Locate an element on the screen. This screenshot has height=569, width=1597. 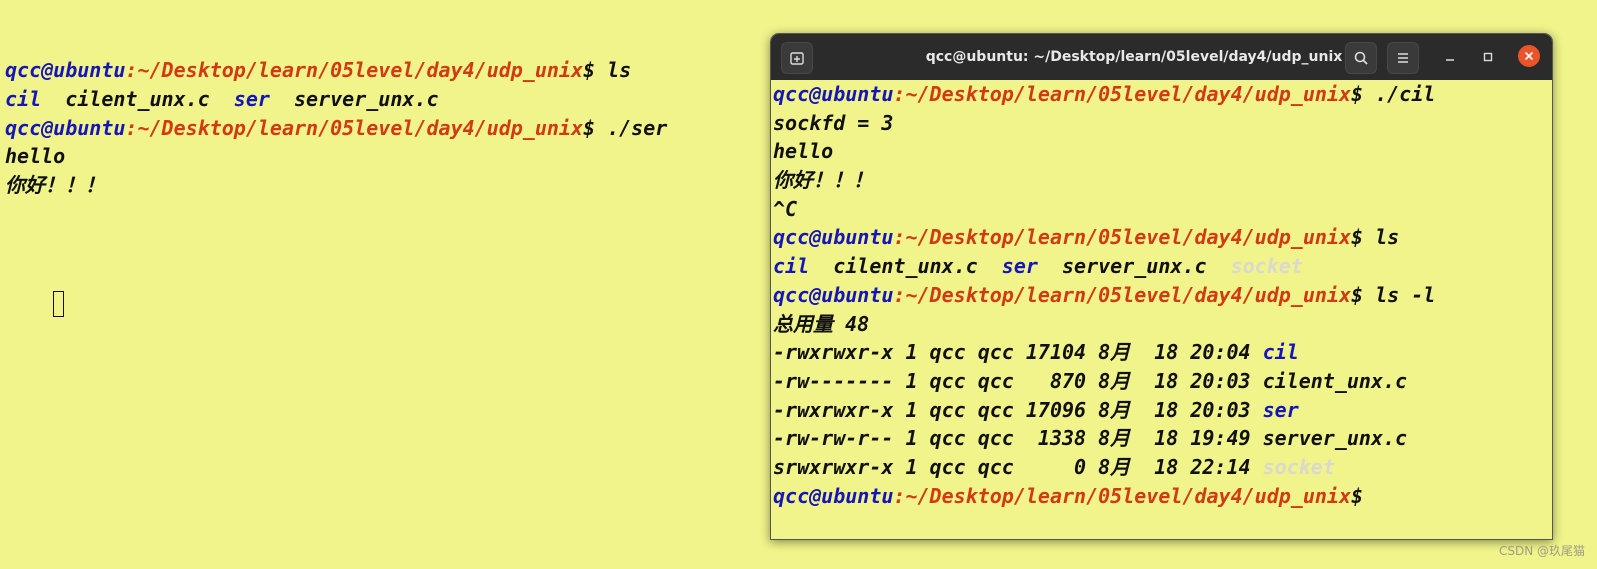
search-icon is located at coordinates (1361, 58).